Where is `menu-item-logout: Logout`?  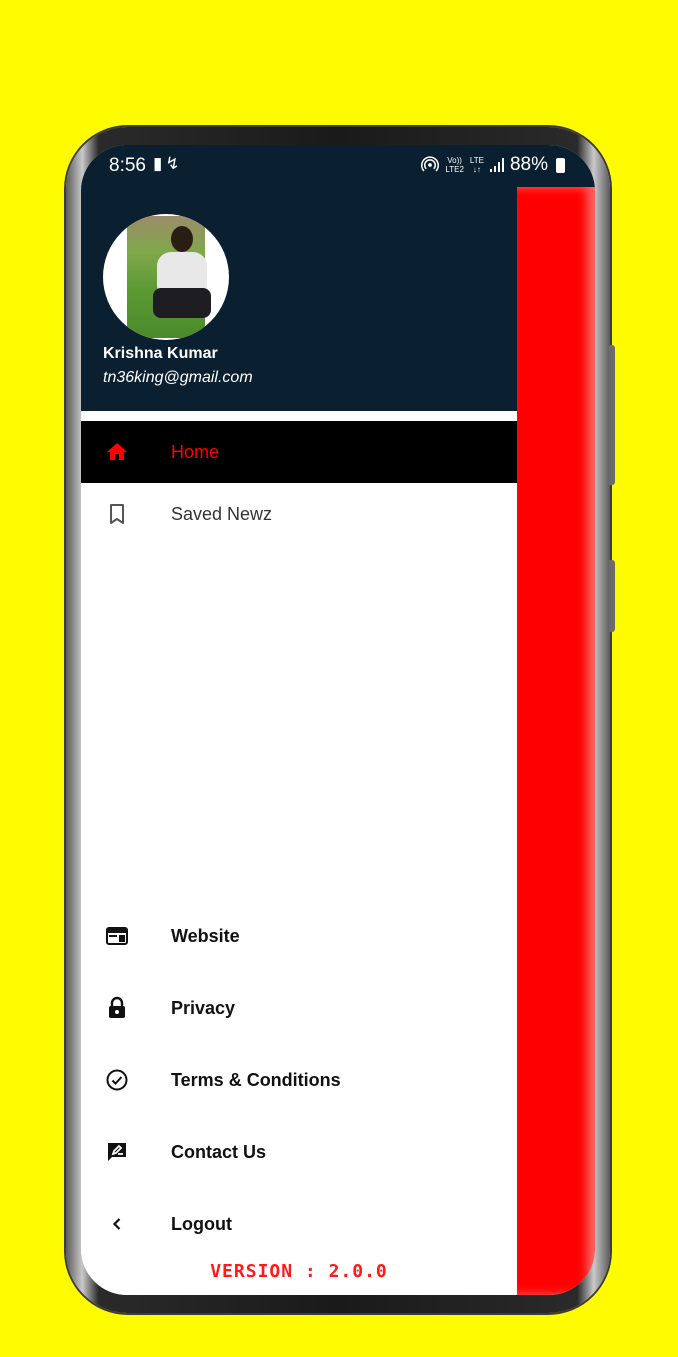 menu-item-logout: Logout is located at coordinates (299, 1224).